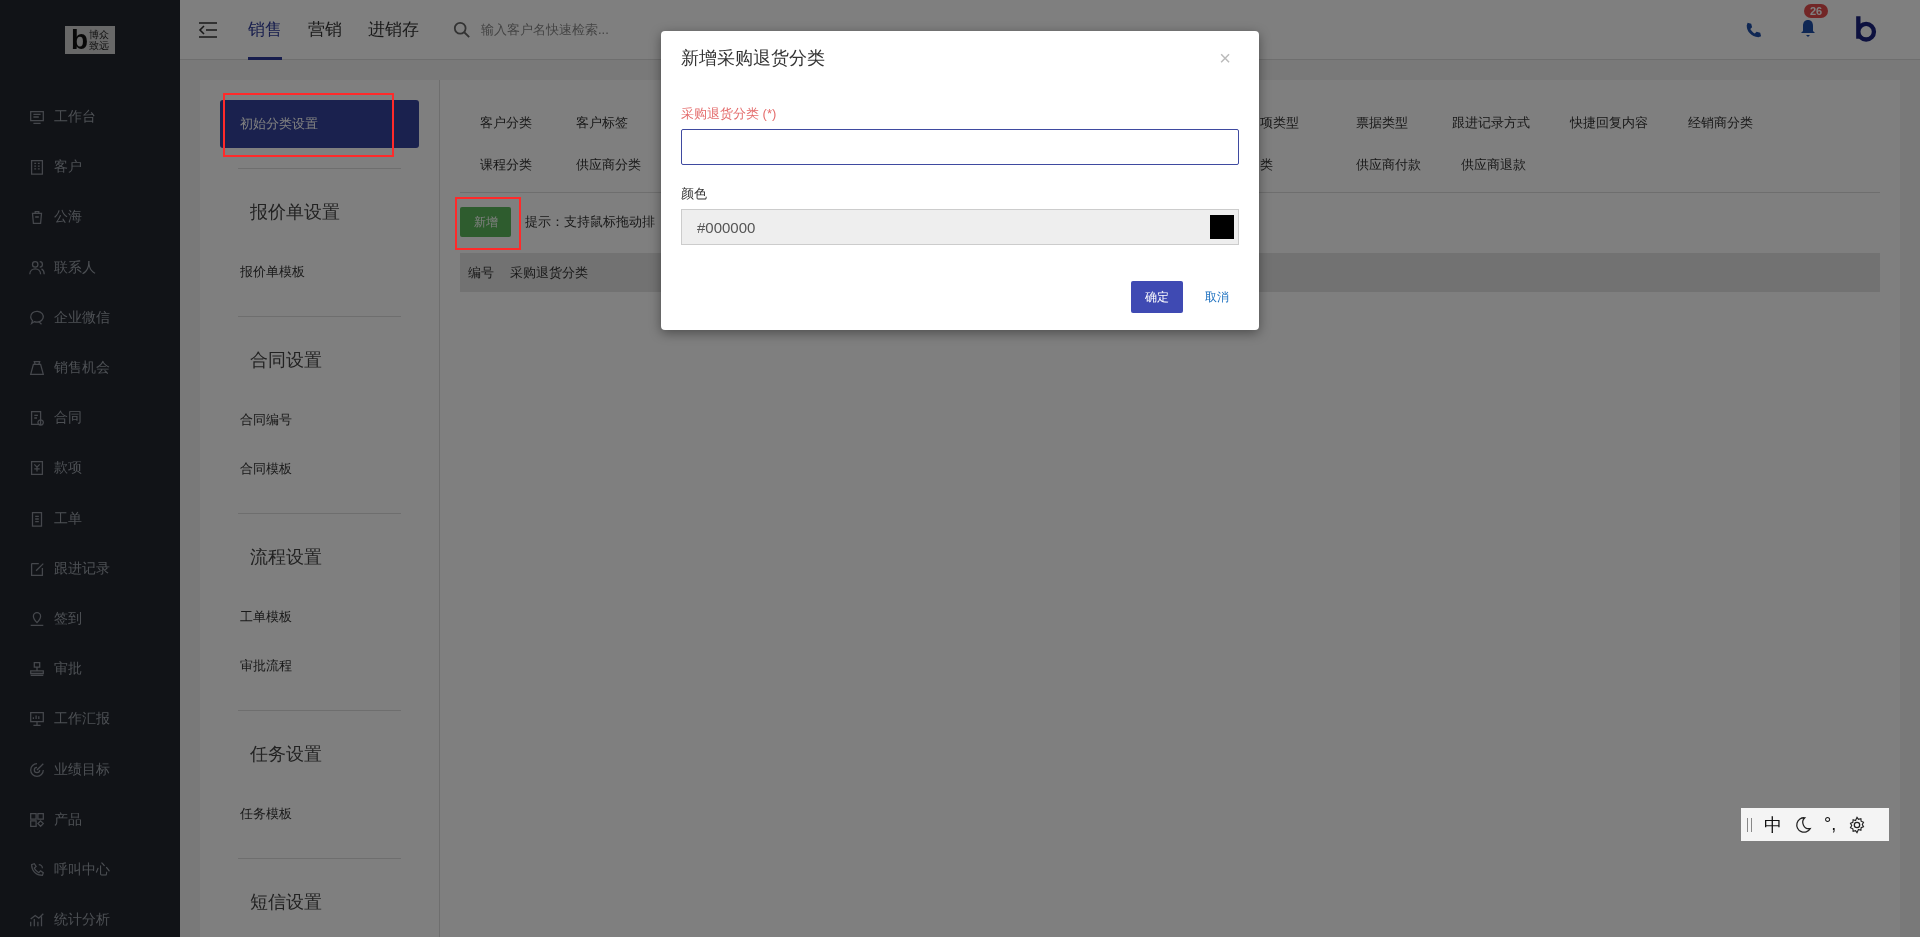  Describe the element at coordinates (295, 212) in the screenshot. I see `section-heading: 报价单设置` at that location.